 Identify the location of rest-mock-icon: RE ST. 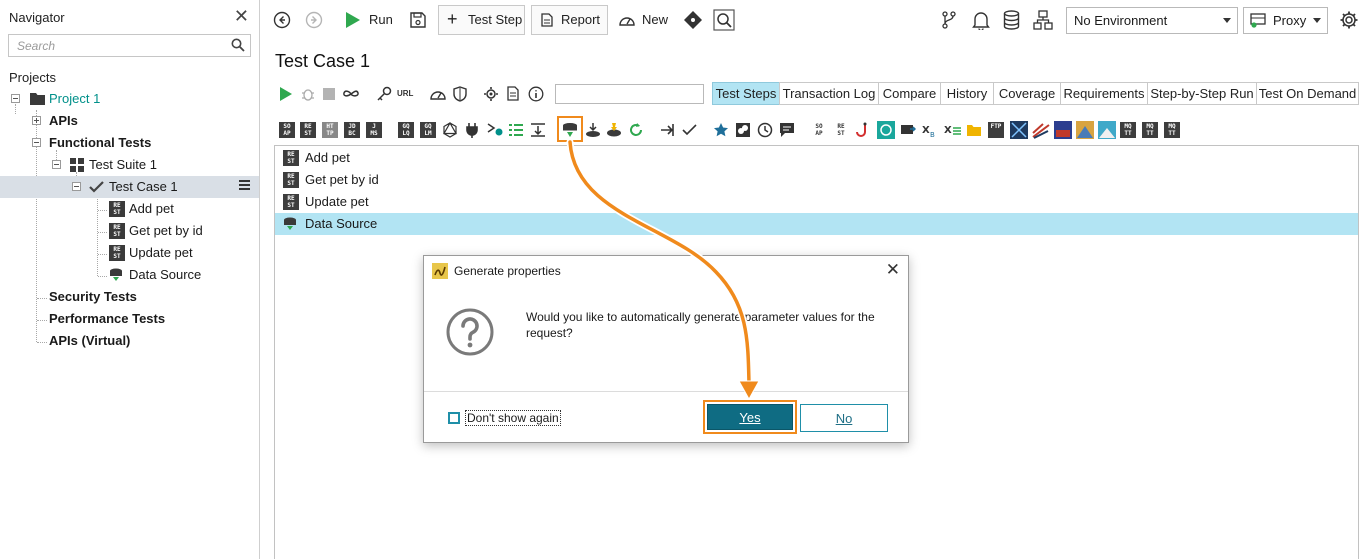
(841, 130).